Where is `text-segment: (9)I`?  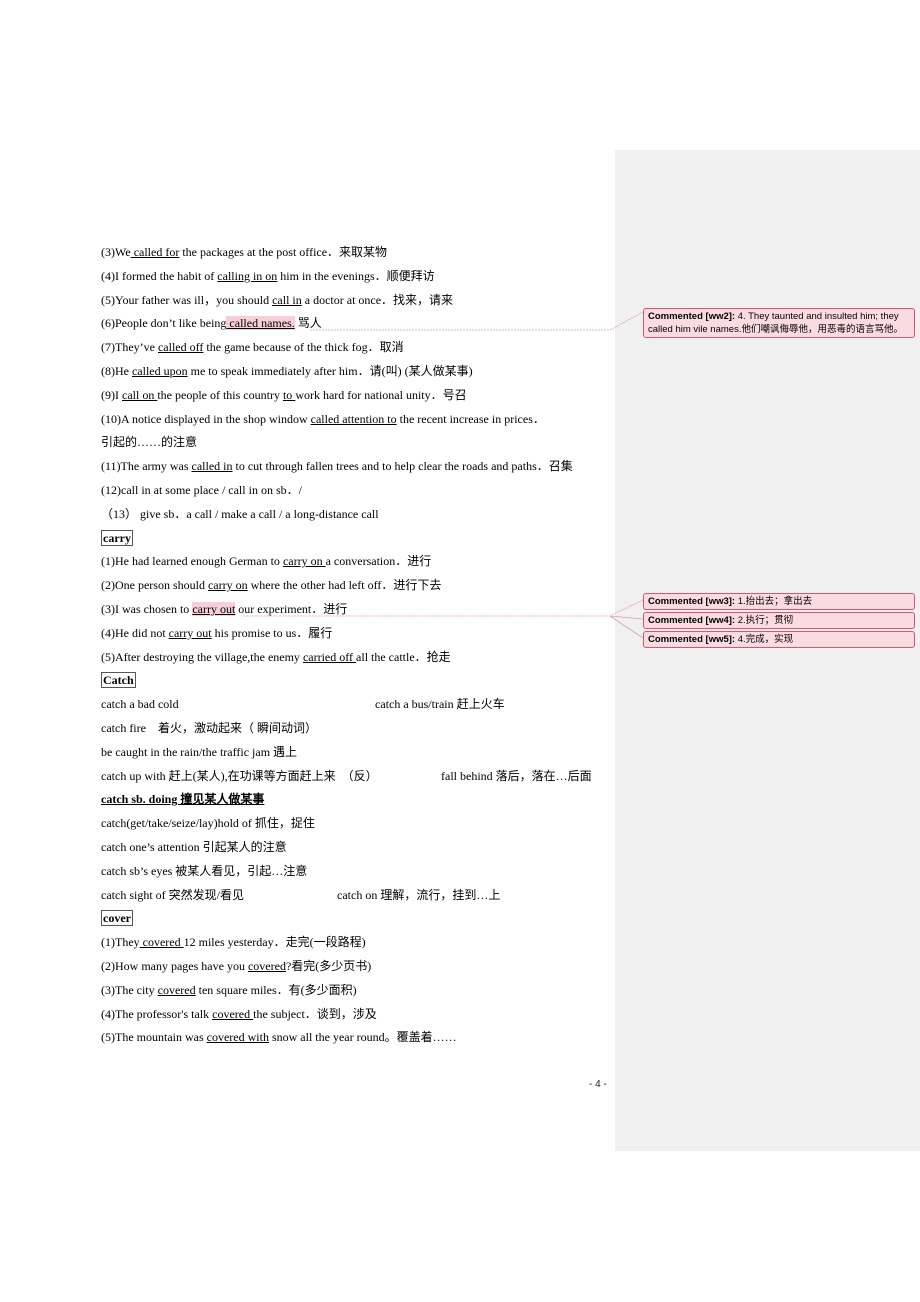
text-segment: (9)I is located at coordinates (111, 394).